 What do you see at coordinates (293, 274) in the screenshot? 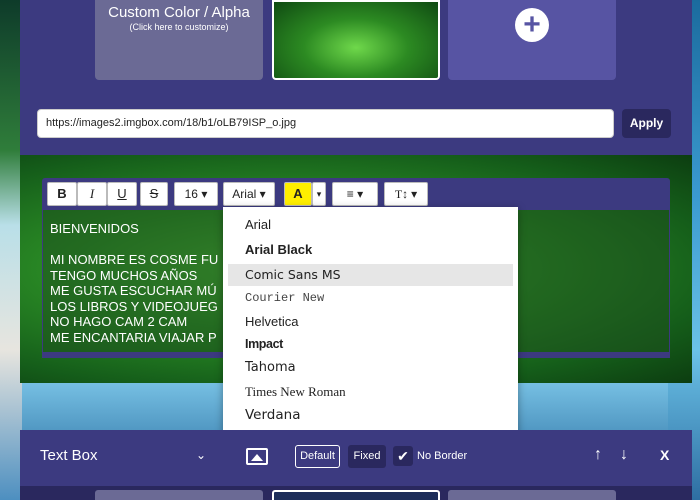
I see `font-option-comic-sans: Comic Sans MS` at bounding box center [293, 274].